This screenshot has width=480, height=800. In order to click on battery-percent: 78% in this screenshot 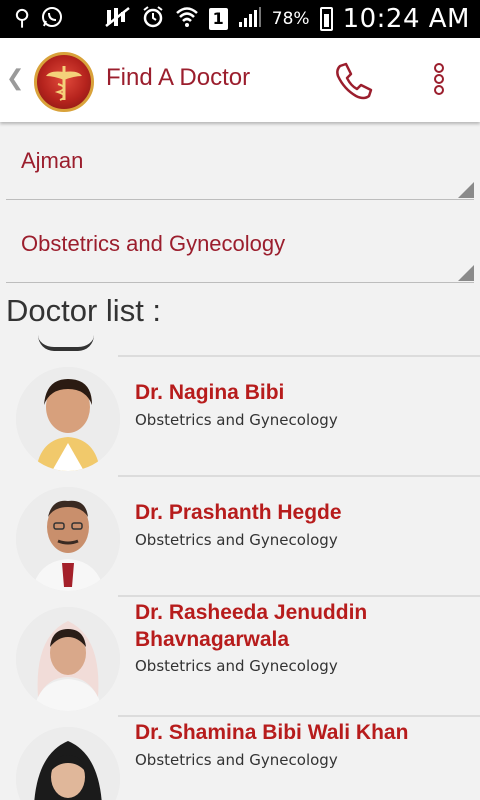, I will do `click(290, 19)`.